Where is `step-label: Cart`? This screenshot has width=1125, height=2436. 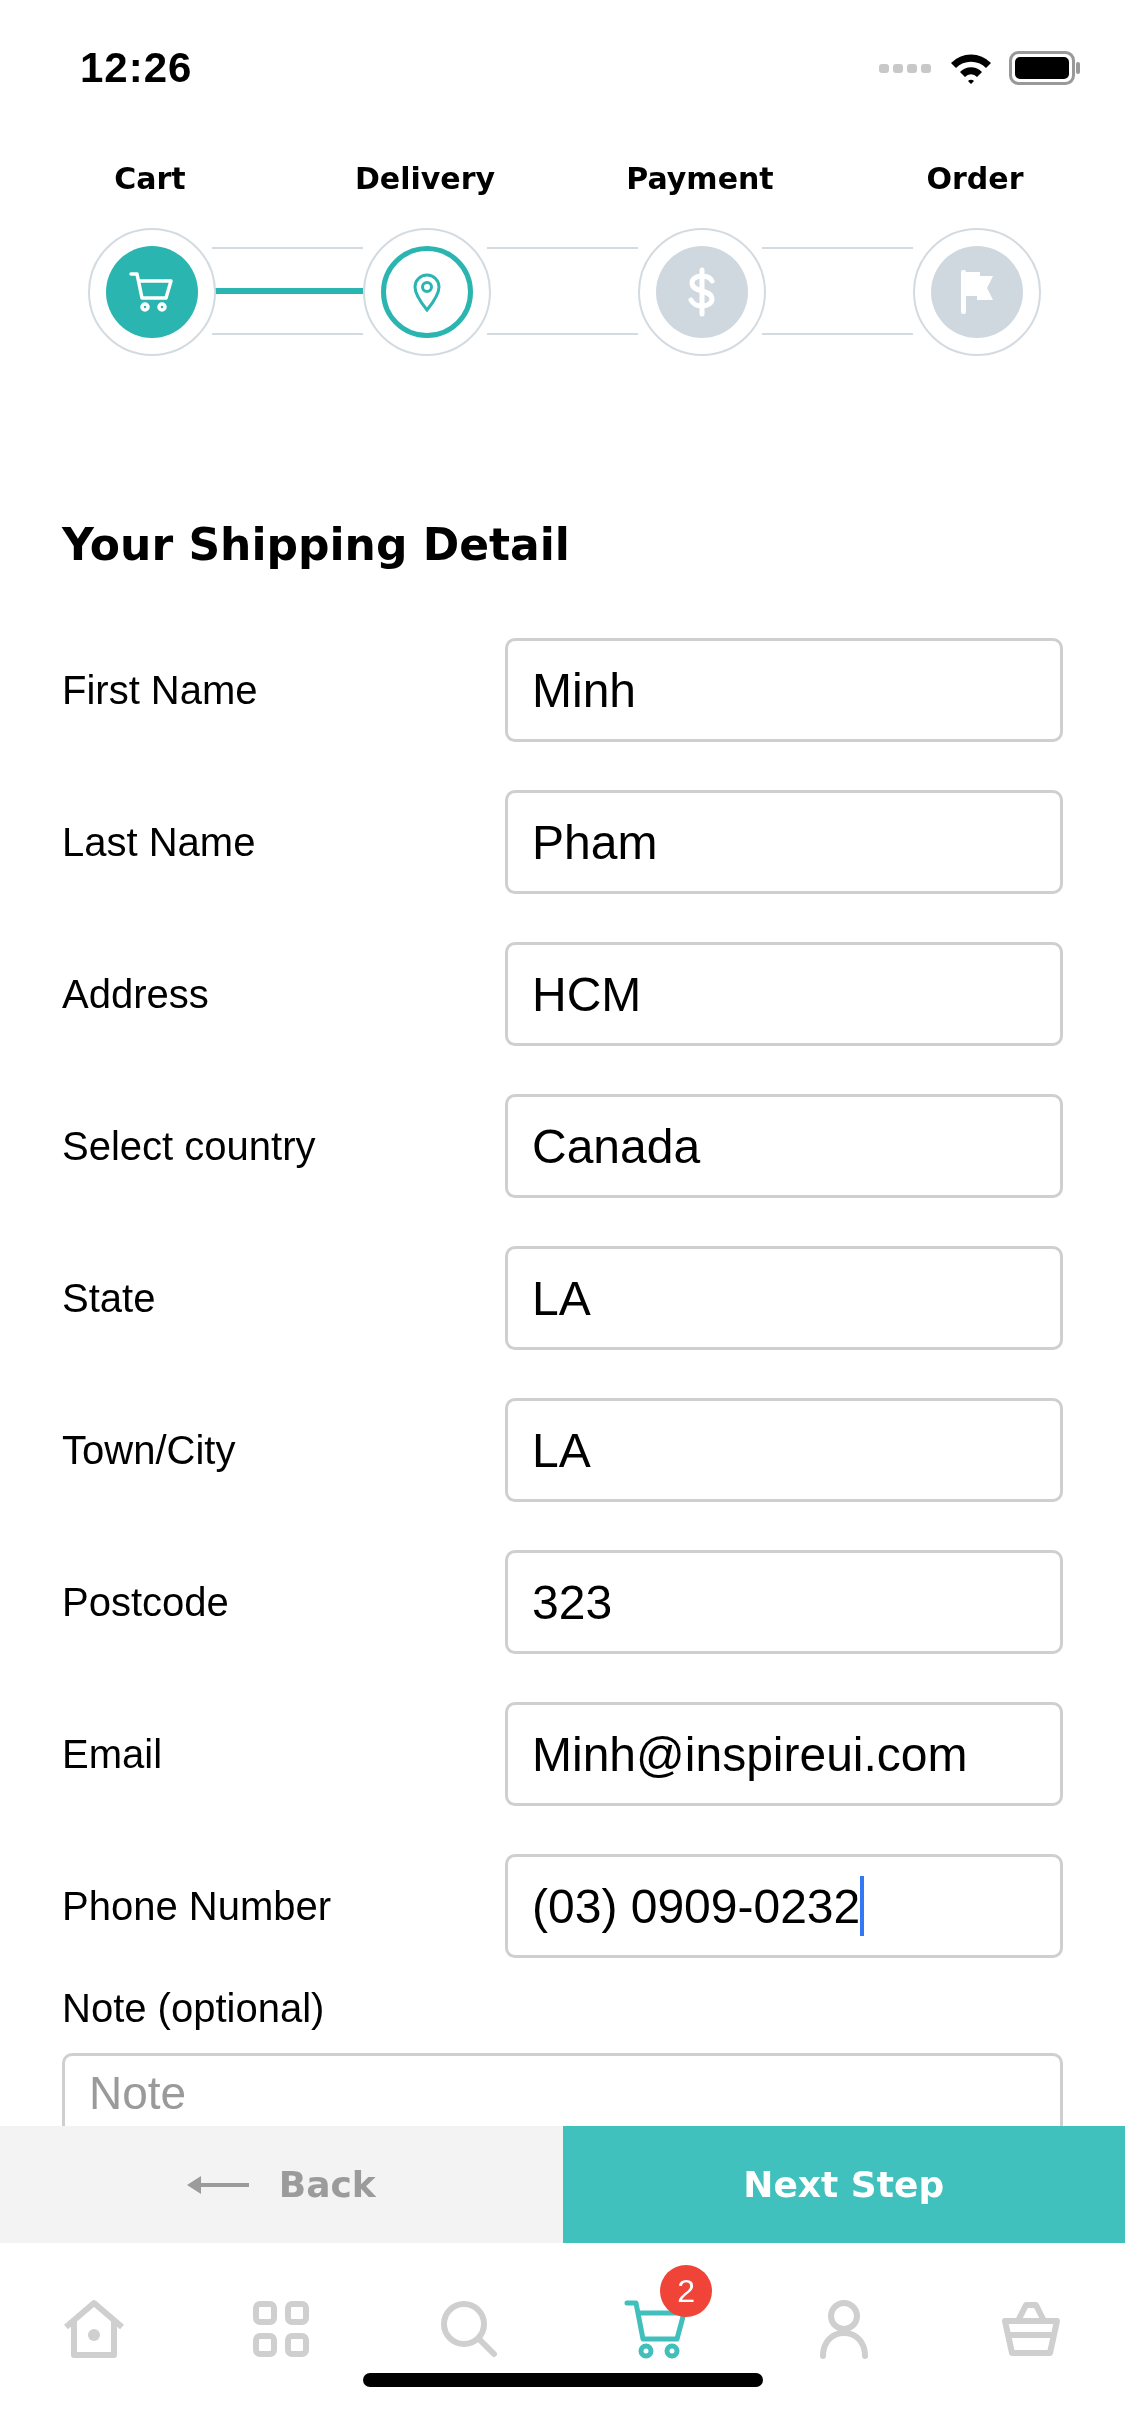 step-label: Cart is located at coordinates (150, 178).